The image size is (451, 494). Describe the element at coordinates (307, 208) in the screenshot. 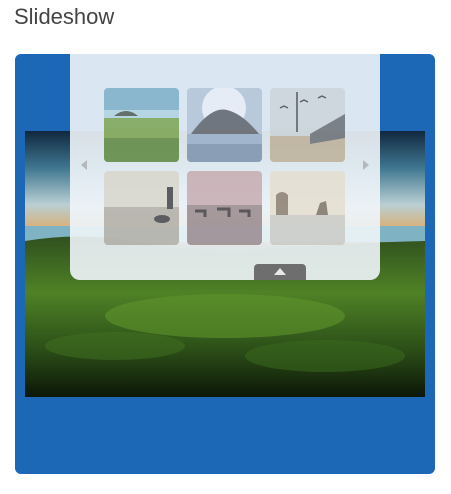

I see `thumbnail-sea-stacks-sunset` at that location.